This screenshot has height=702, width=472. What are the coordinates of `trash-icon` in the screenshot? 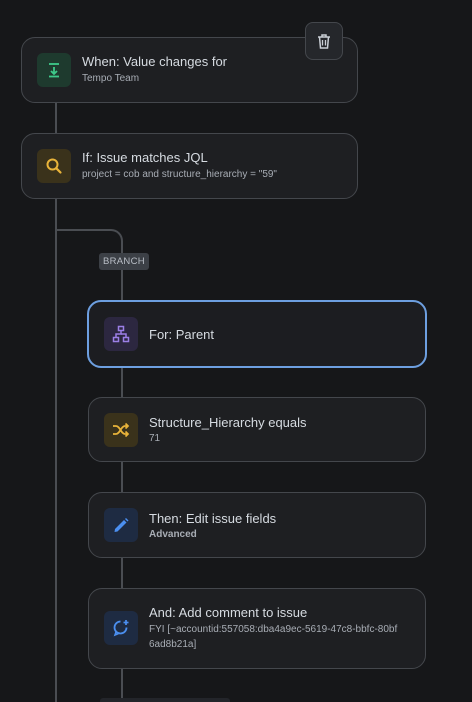 It's located at (324, 41).